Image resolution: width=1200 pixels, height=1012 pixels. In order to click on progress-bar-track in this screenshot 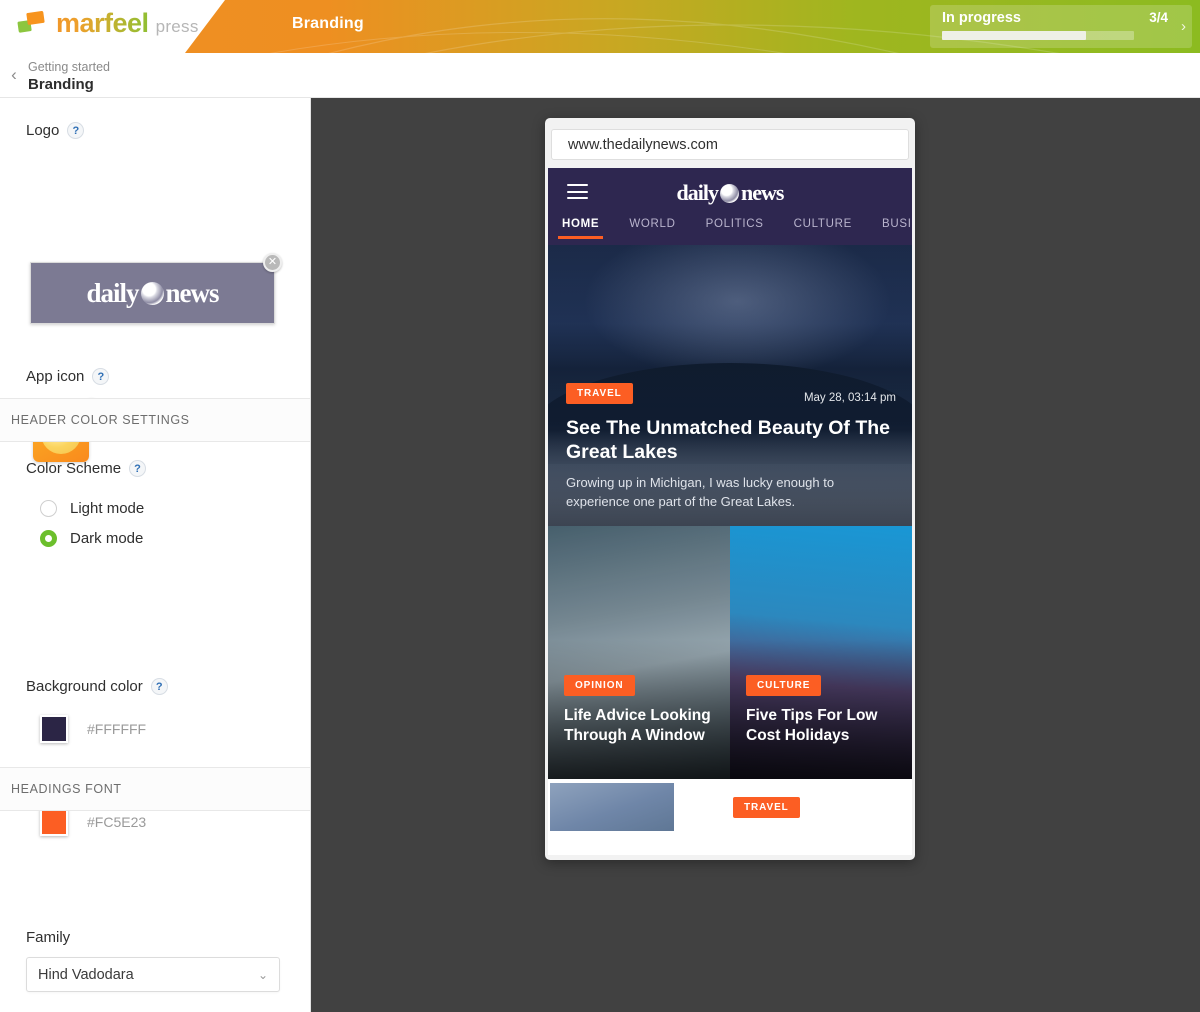, I will do `click(1038, 35)`.